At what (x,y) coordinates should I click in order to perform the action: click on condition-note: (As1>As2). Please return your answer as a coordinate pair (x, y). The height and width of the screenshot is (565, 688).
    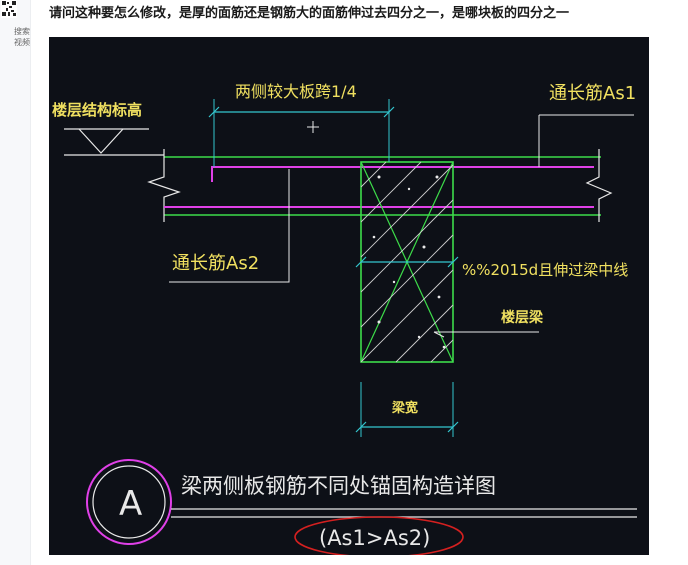
    Looking at the image, I should click on (374, 538).